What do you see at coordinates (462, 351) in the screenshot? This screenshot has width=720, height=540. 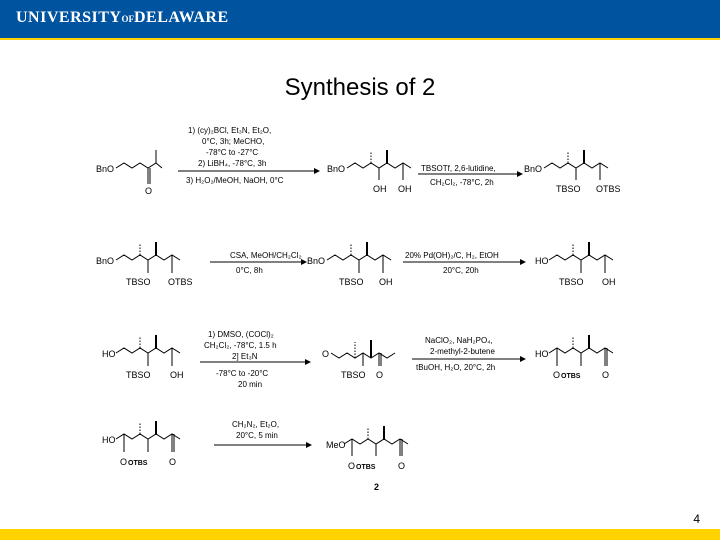 I see `arrow-text: 2-methyl-2-butene` at bounding box center [462, 351].